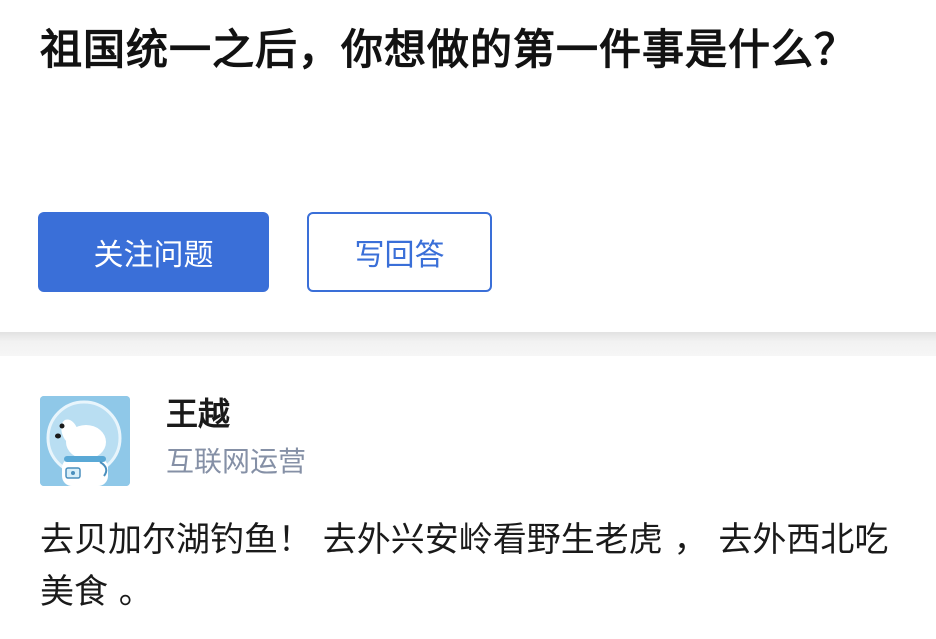 This screenshot has width=936, height=639. I want to click on avatar, so click(85, 441).